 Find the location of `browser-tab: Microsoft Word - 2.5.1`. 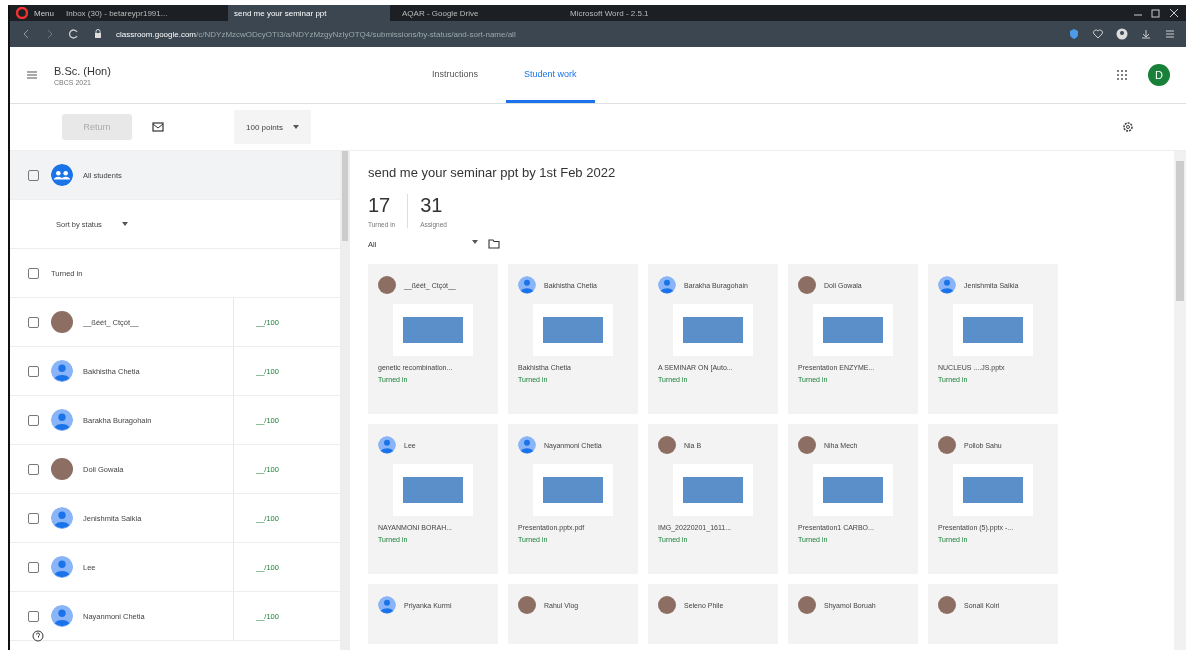

browser-tab: Microsoft Word - 2.5.1 is located at coordinates (645, 13).